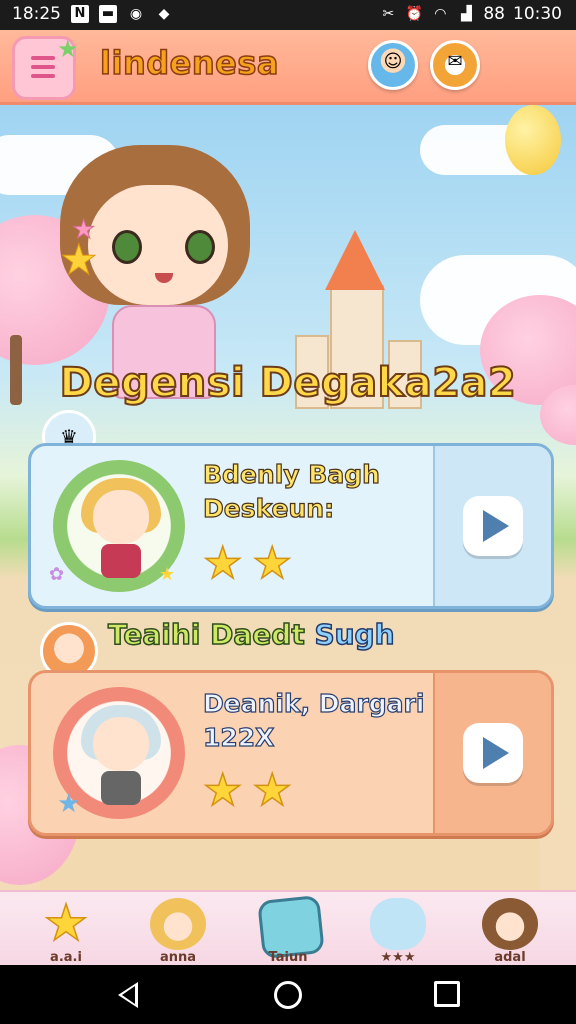 This screenshot has height=1024, width=576. What do you see at coordinates (510, 957) in the screenshot?
I see `tab-label: adal` at bounding box center [510, 957].